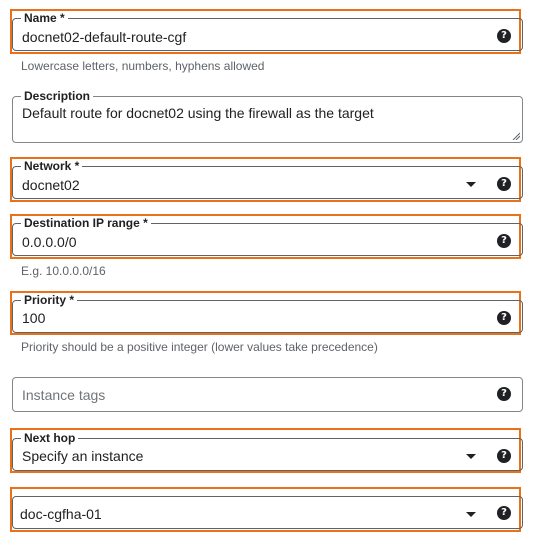 The image size is (534, 542). What do you see at coordinates (267, 31) in the screenshot?
I see `name-field: Name * docnet02-default-route-cgf ?` at bounding box center [267, 31].